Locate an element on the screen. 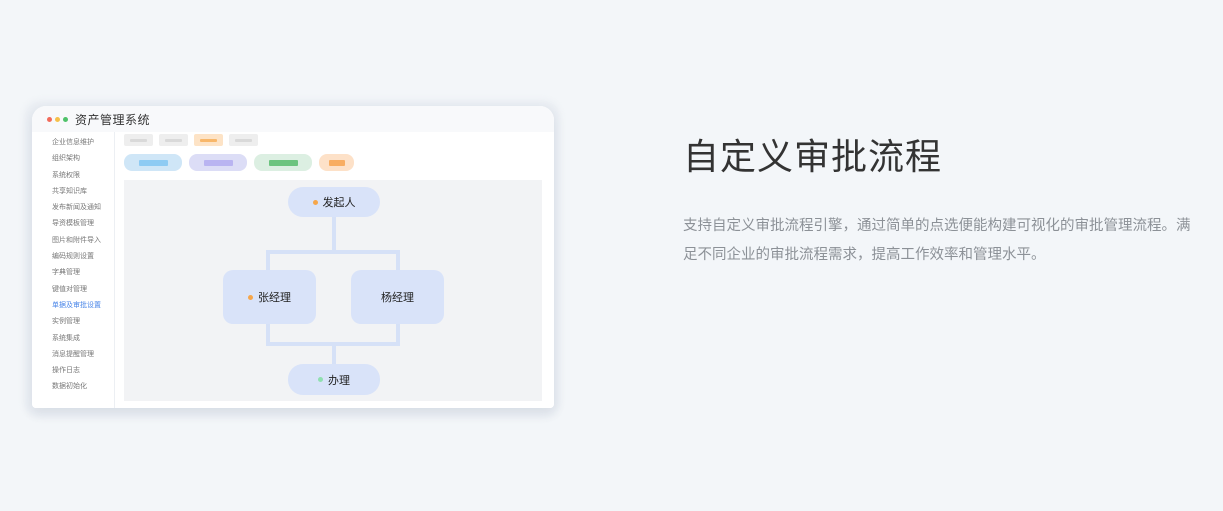 The width and height of the screenshot is (1223, 511). sidebar-item: 编码规则设置 is located at coordinates (83, 256).